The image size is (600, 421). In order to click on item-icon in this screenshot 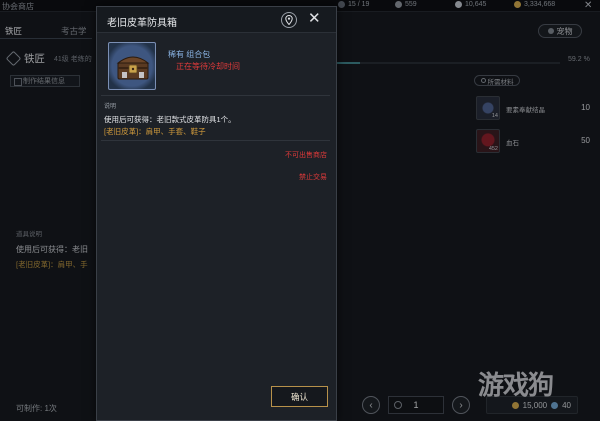, I will do `click(132, 66)`.